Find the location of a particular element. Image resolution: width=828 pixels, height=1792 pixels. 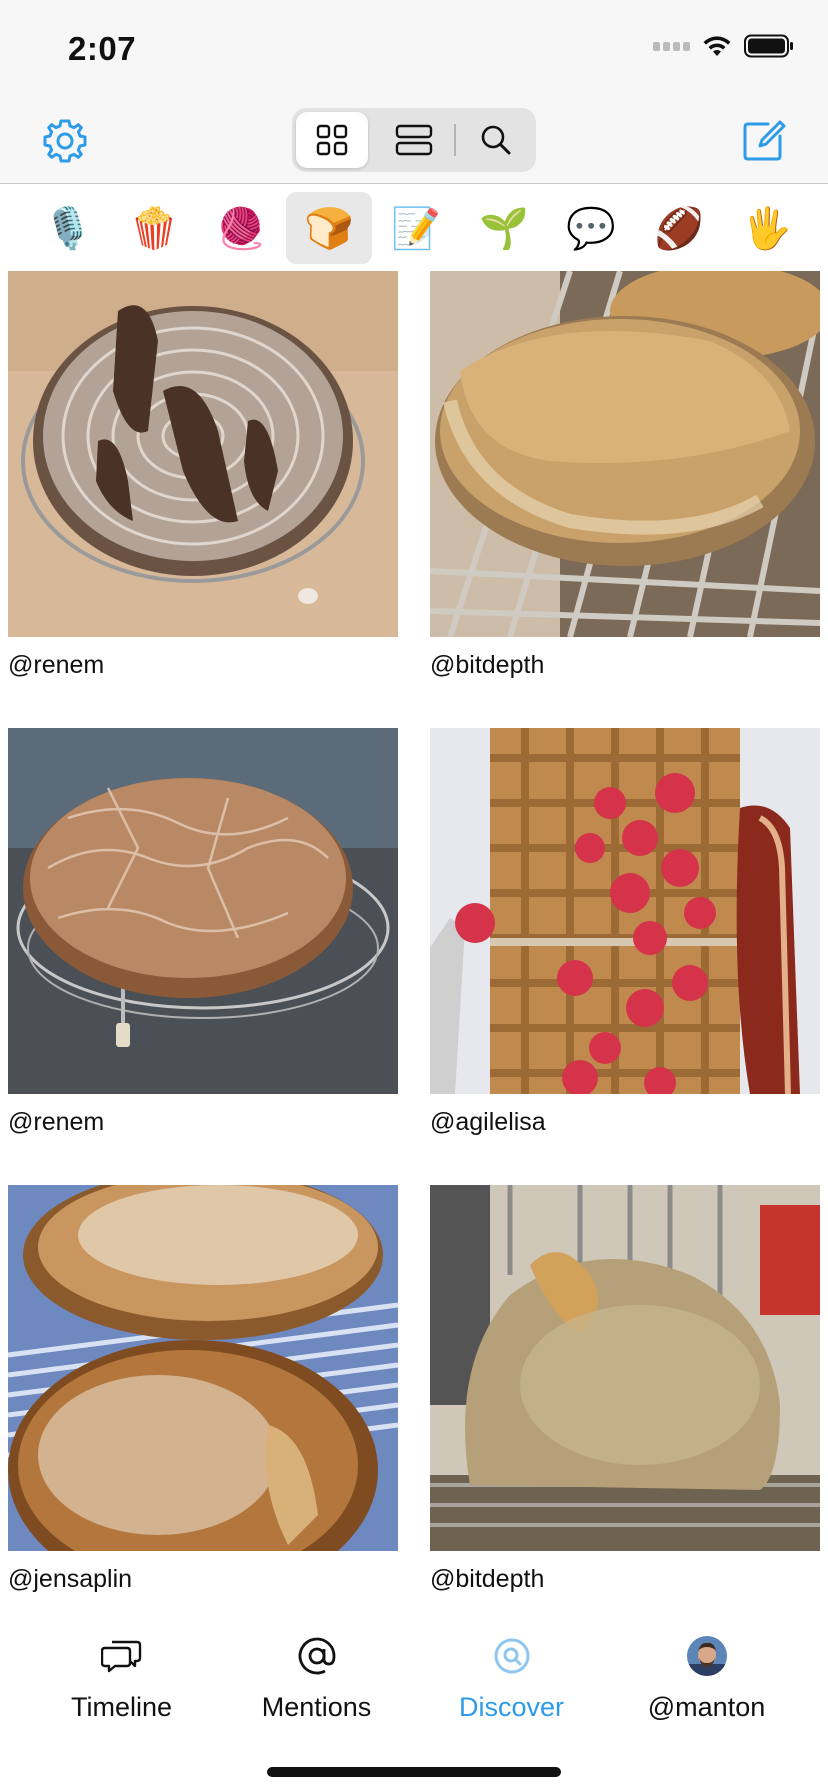

tab-label: Timeline is located at coordinates (121, 1707).